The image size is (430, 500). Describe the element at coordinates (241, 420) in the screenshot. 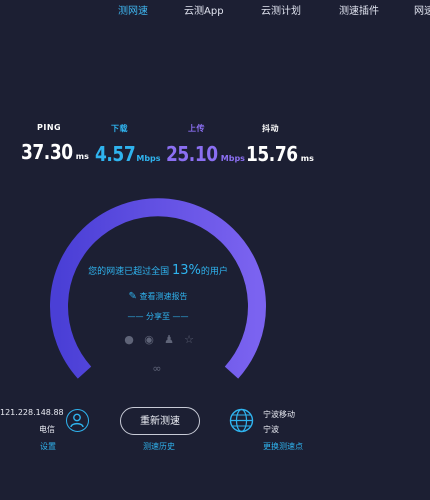

I see `globe-icon` at that location.